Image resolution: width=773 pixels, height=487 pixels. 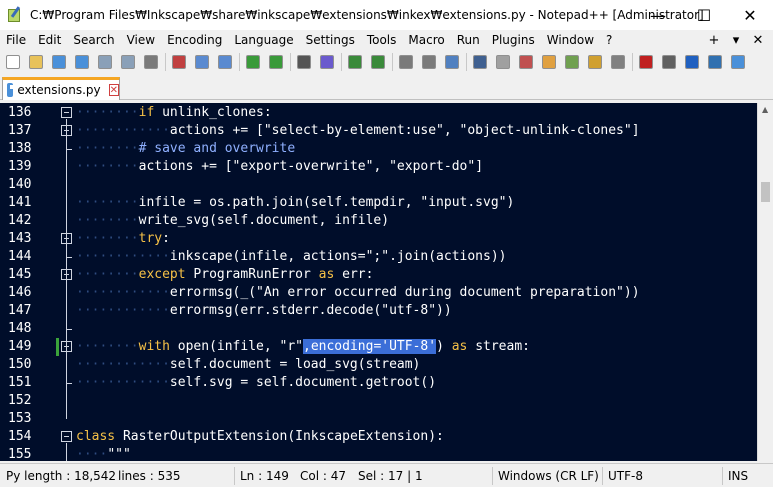 What do you see at coordinates (765, 192) in the screenshot?
I see `scrollbar-thumb` at bounding box center [765, 192].